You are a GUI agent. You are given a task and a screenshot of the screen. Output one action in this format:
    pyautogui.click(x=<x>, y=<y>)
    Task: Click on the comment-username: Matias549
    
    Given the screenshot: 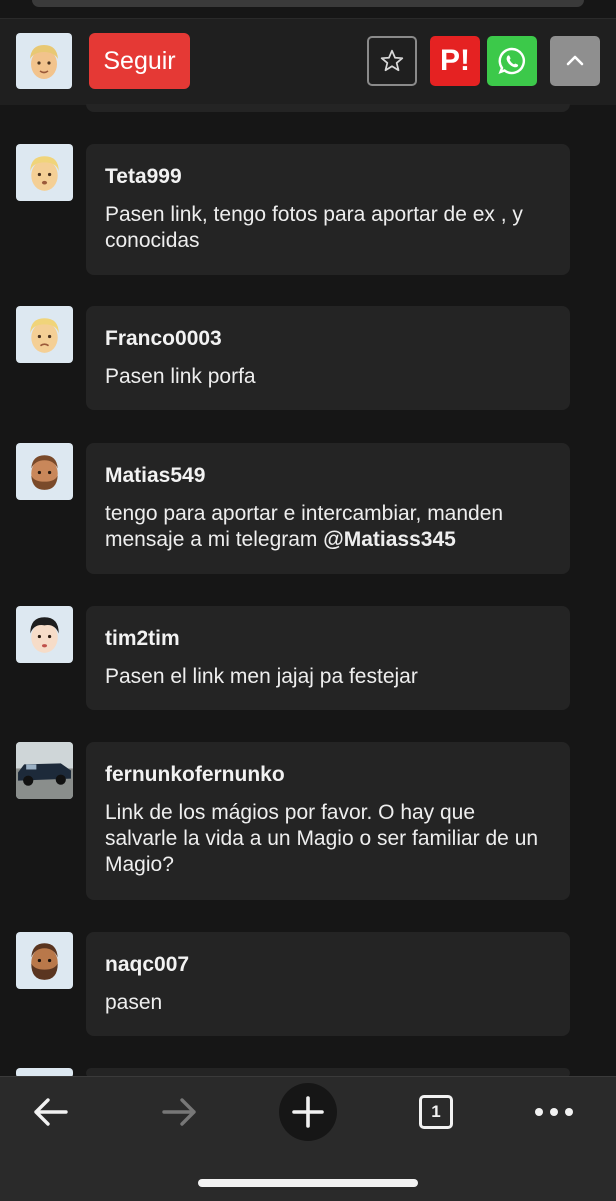 What is the action you would take?
    pyautogui.click(x=328, y=476)
    